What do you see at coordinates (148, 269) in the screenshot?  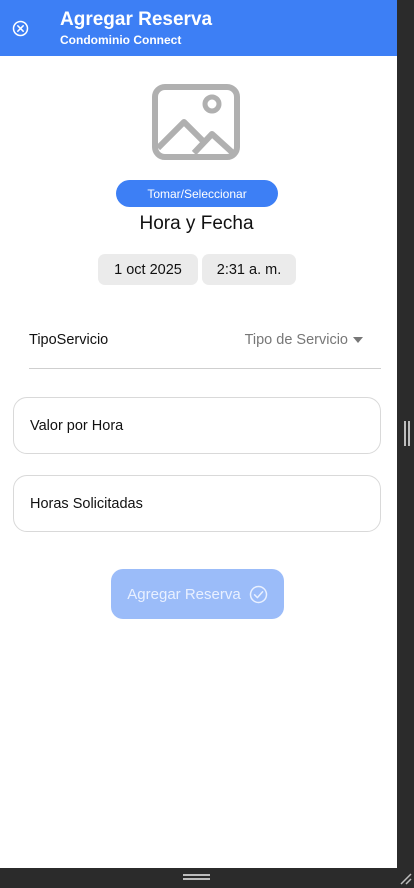 I see `date-picker-chip: 1 oct 2025` at bounding box center [148, 269].